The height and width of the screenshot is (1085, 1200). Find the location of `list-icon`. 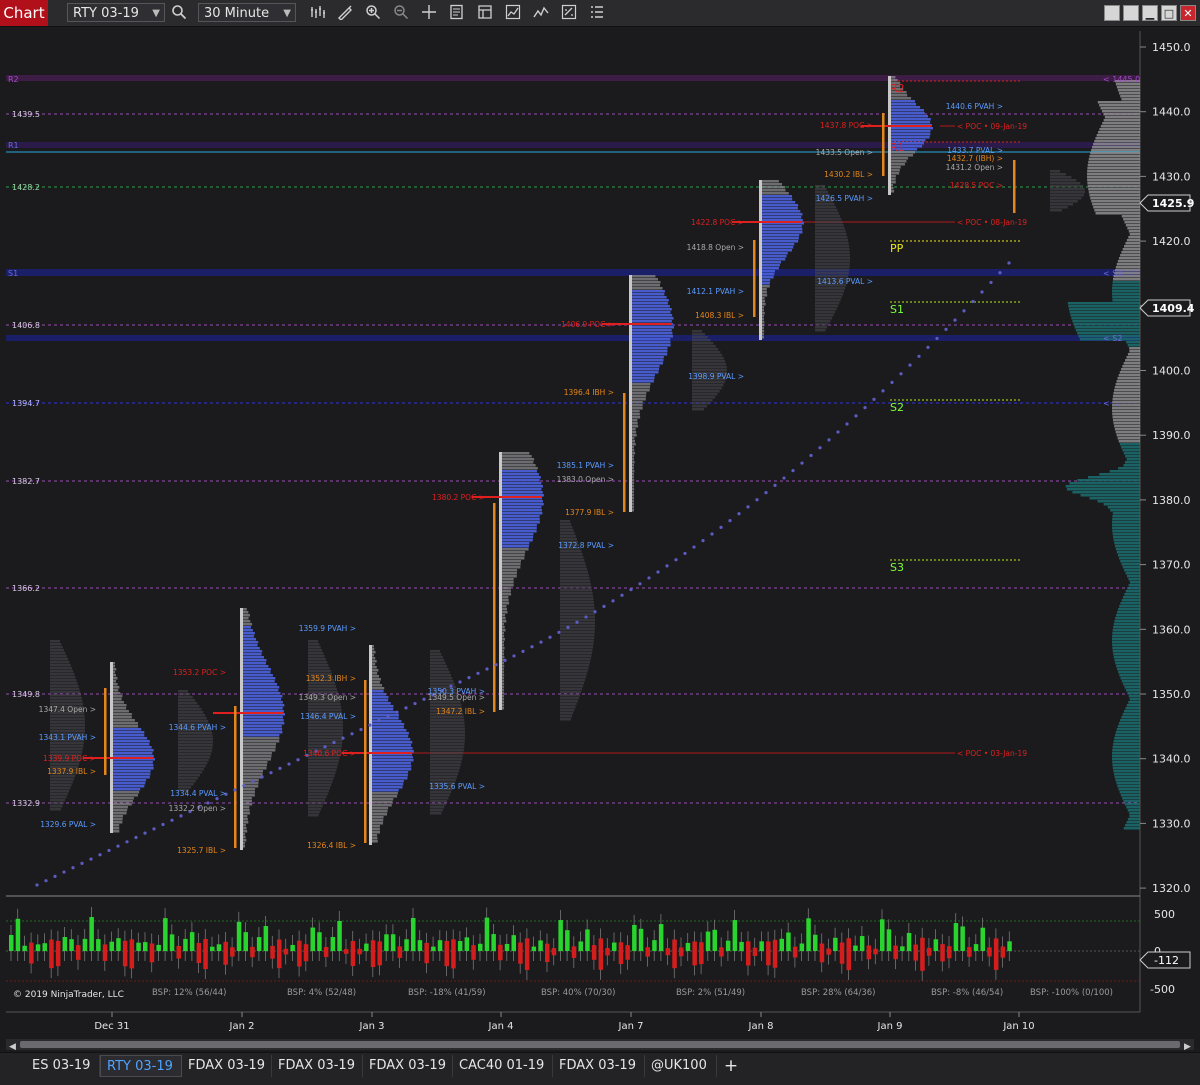

list-icon is located at coordinates (597, 13).